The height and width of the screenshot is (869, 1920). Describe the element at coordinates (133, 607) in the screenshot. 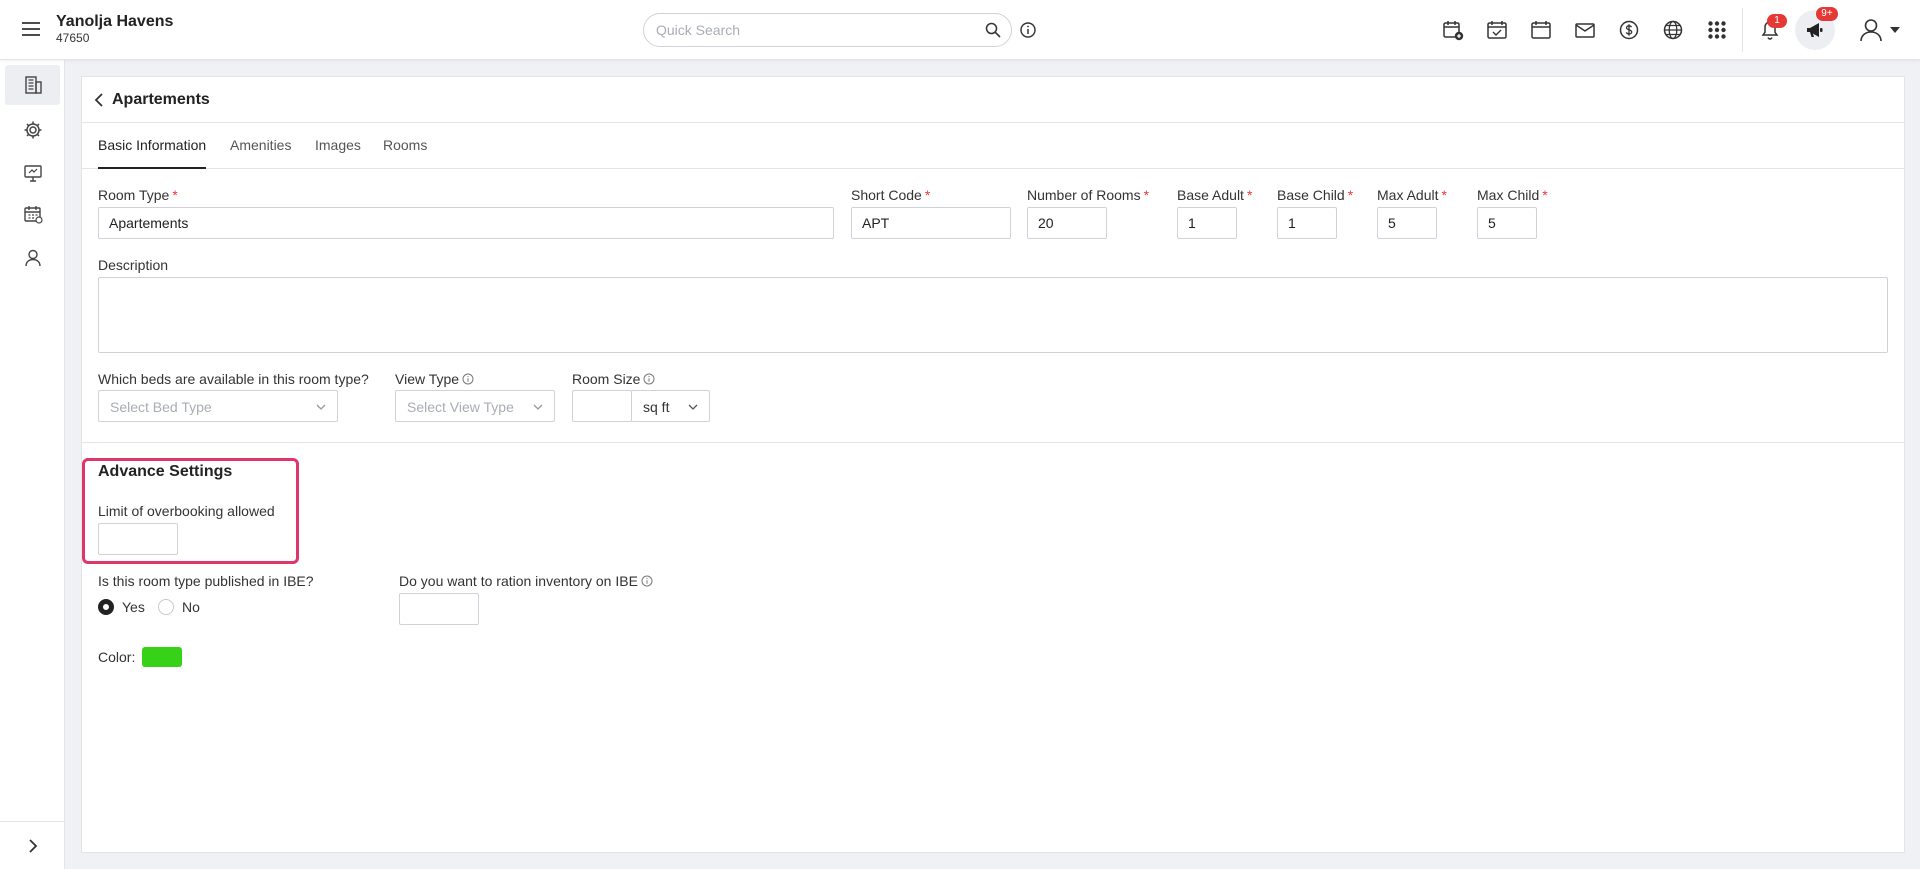

I see `ibe-yes-label: Yes` at that location.